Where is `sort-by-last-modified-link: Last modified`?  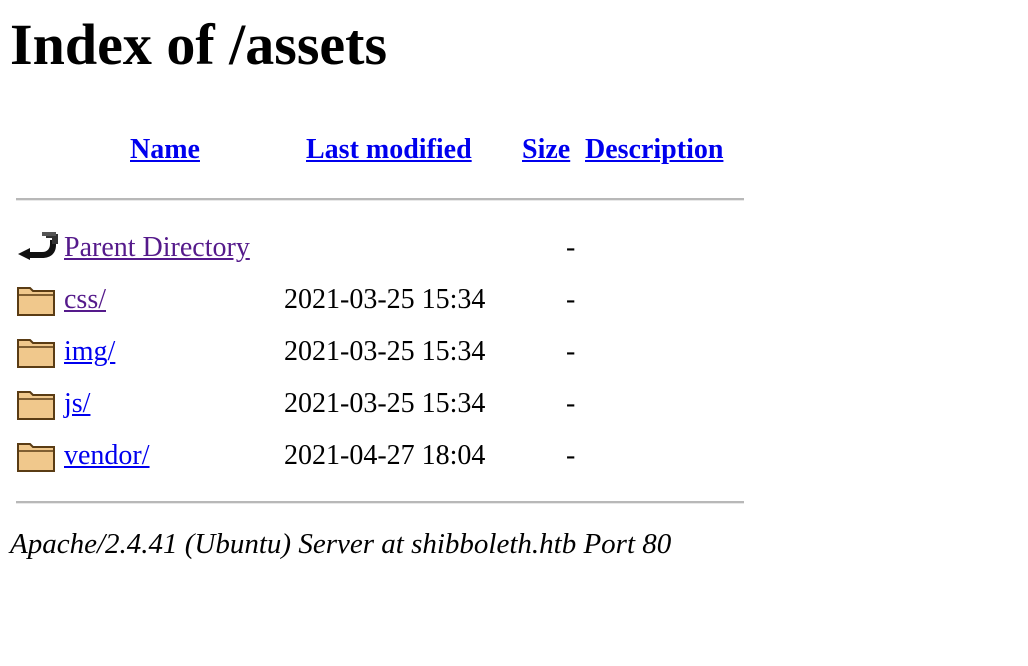 sort-by-last-modified-link: Last modified is located at coordinates (389, 149).